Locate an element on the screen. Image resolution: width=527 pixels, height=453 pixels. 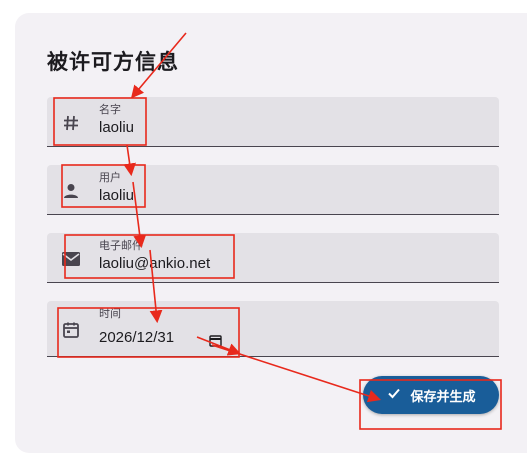
email-icon is located at coordinates (71, 259).